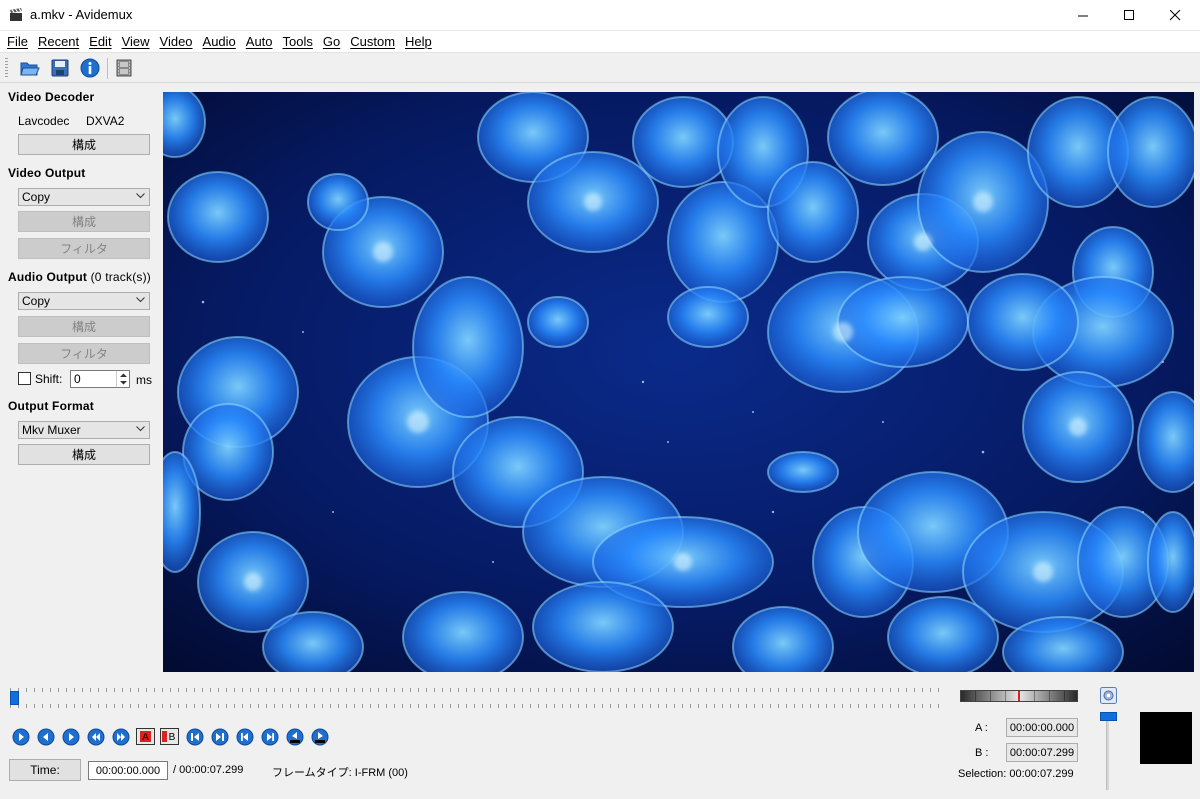 Image resolution: width=1200 pixels, height=799 pixels. I want to click on video-codec-value: Copy, so click(36, 197).